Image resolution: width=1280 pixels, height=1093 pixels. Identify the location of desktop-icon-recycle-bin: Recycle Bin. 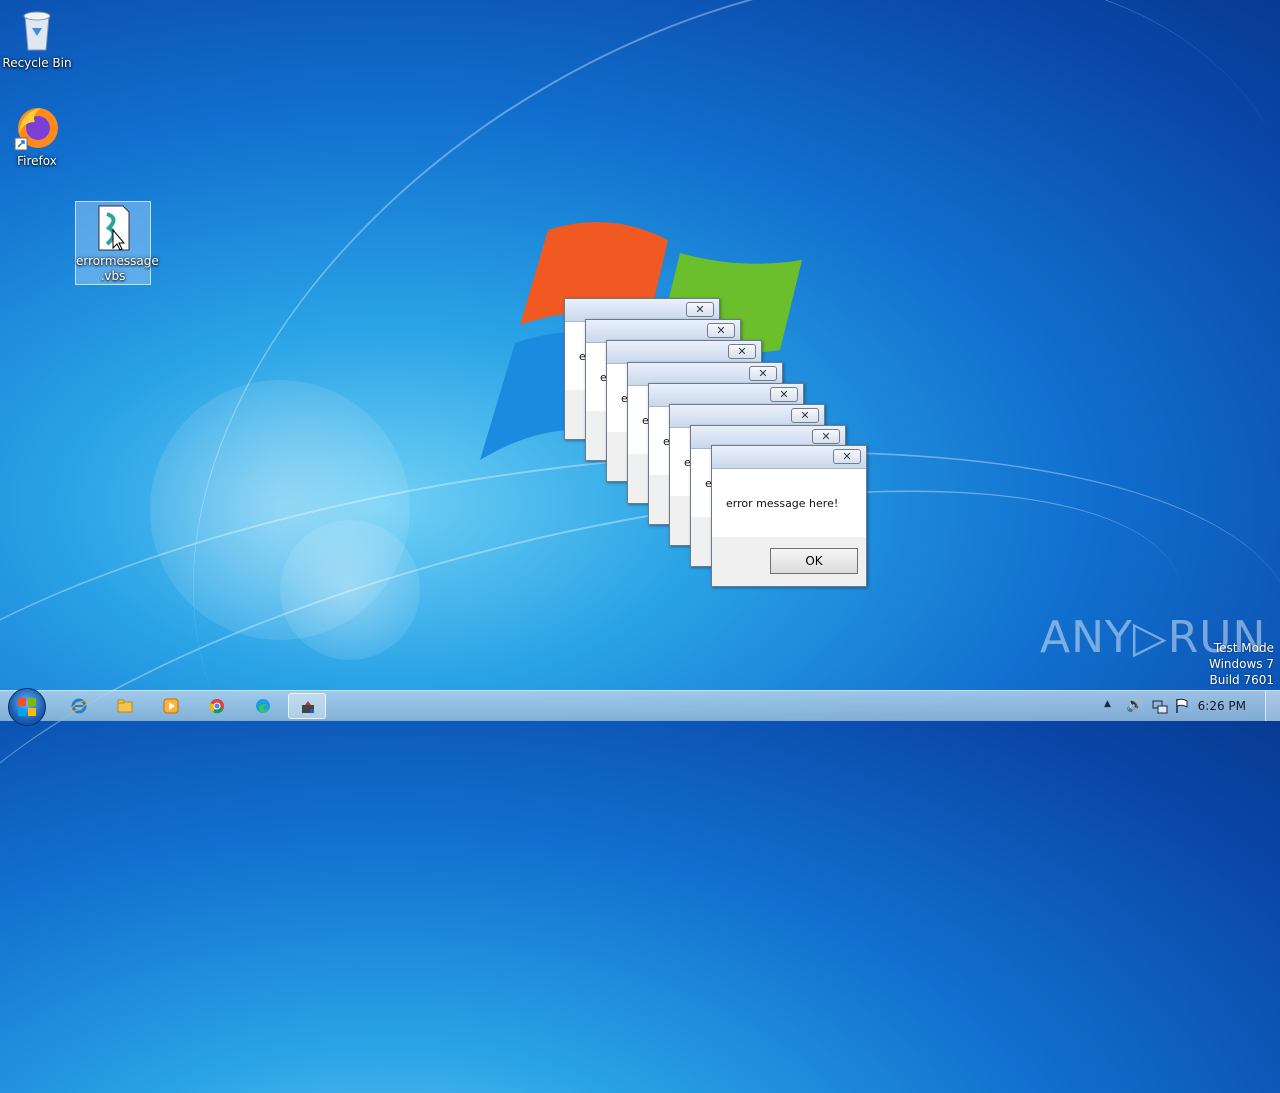
(37, 38).